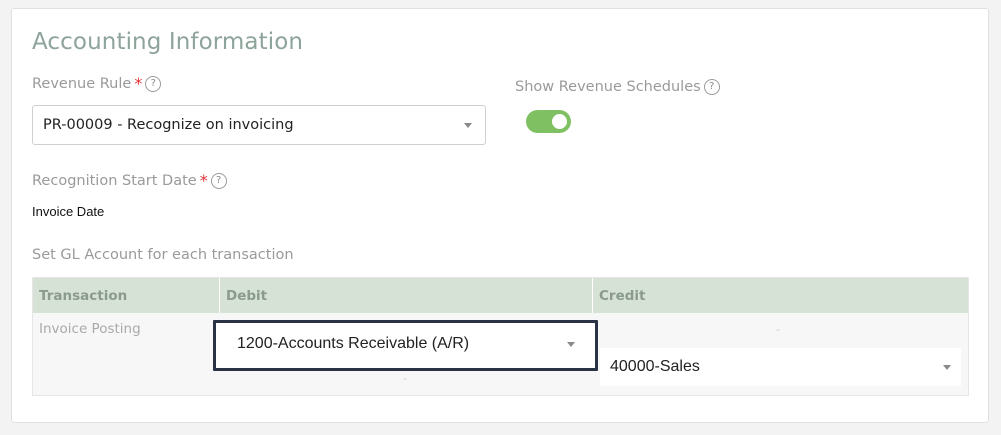  Describe the element at coordinates (780, 367) in the screenshot. I see `credit-account-select: 40000-Sales` at that location.